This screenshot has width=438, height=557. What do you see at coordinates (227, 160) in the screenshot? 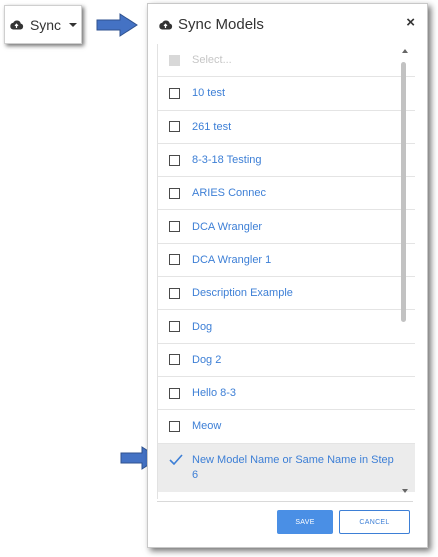
I see `list-item-label: 8-3-18 Testing` at bounding box center [227, 160].